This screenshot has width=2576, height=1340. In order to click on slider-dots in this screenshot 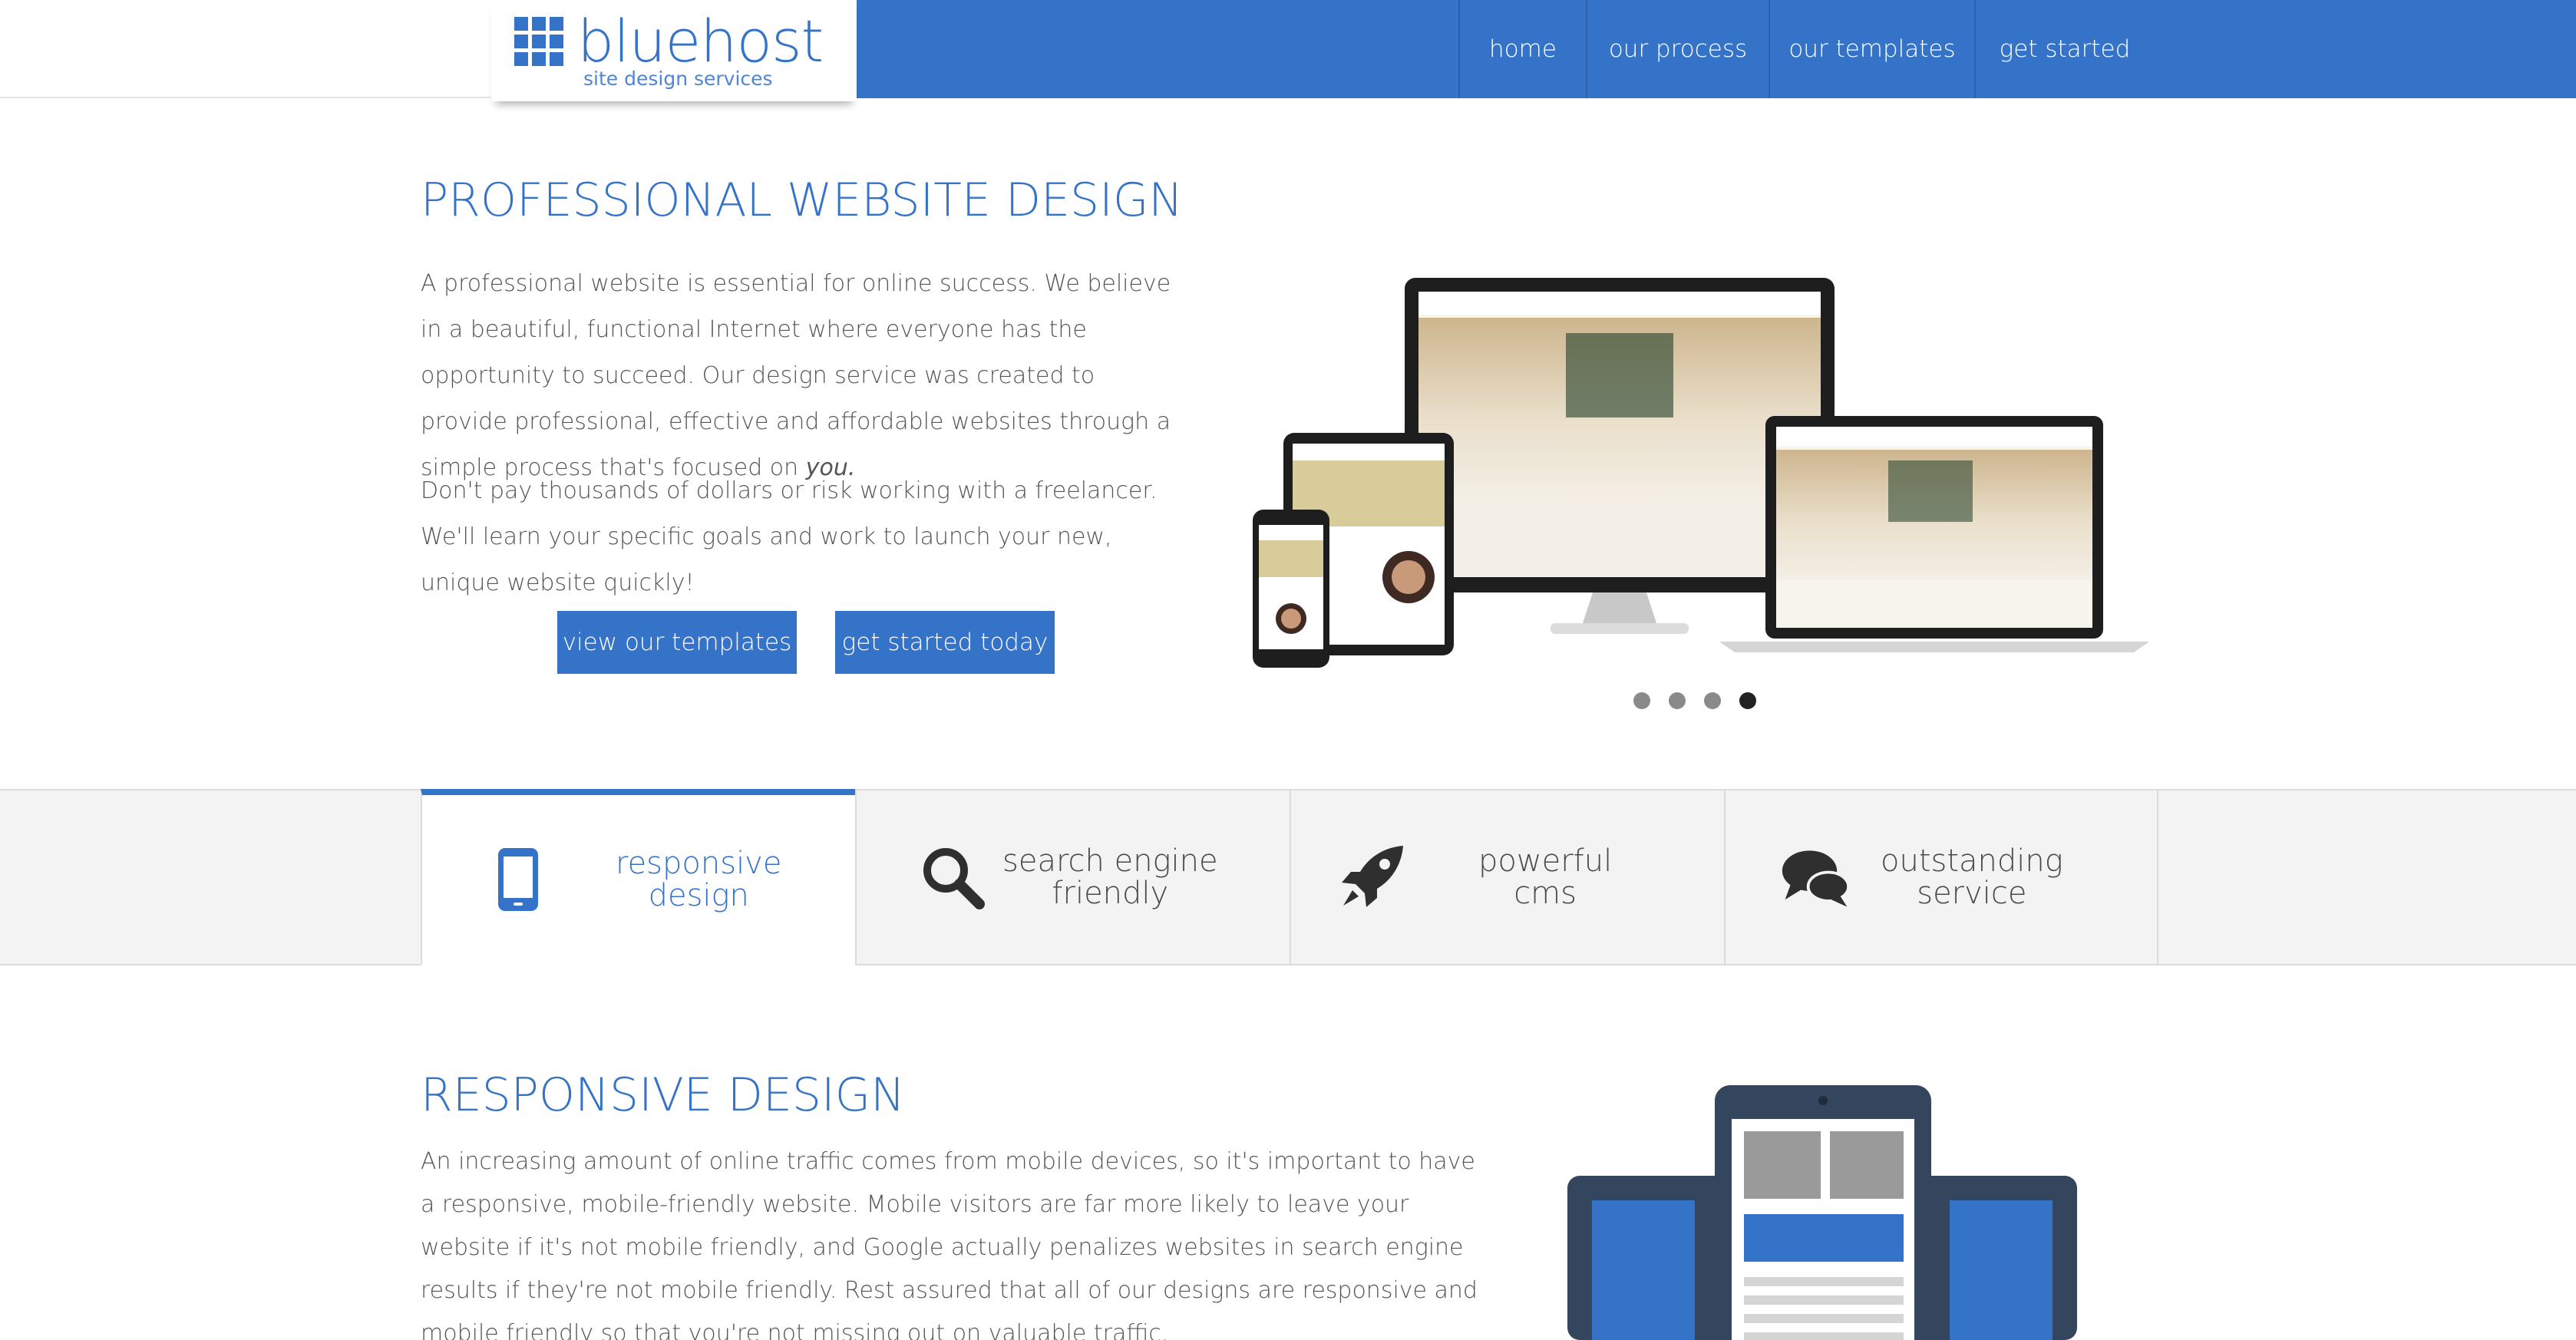, I will do `click(1694, 700)`.